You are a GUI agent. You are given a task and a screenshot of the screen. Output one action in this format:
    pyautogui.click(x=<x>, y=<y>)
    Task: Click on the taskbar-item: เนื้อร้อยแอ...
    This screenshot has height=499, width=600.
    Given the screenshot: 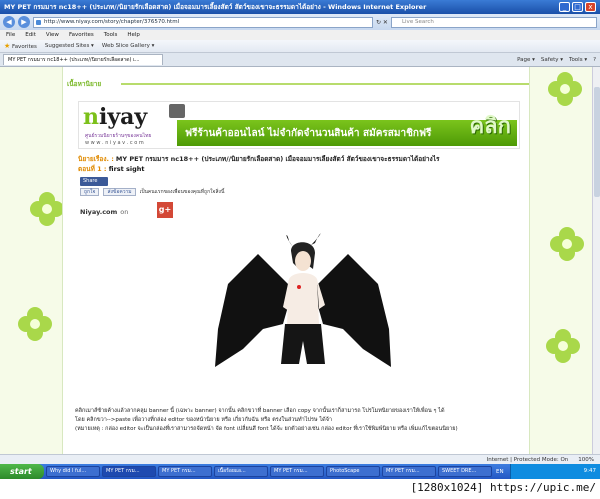 What is the action you would take?
    pyautogui.click(x=241, y=471)
    